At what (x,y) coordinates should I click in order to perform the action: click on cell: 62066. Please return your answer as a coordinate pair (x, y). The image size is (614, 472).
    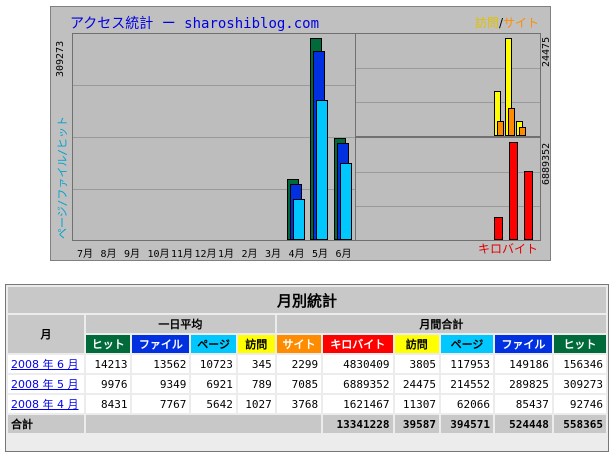
    Looking at the image, I should click on (467, 404).